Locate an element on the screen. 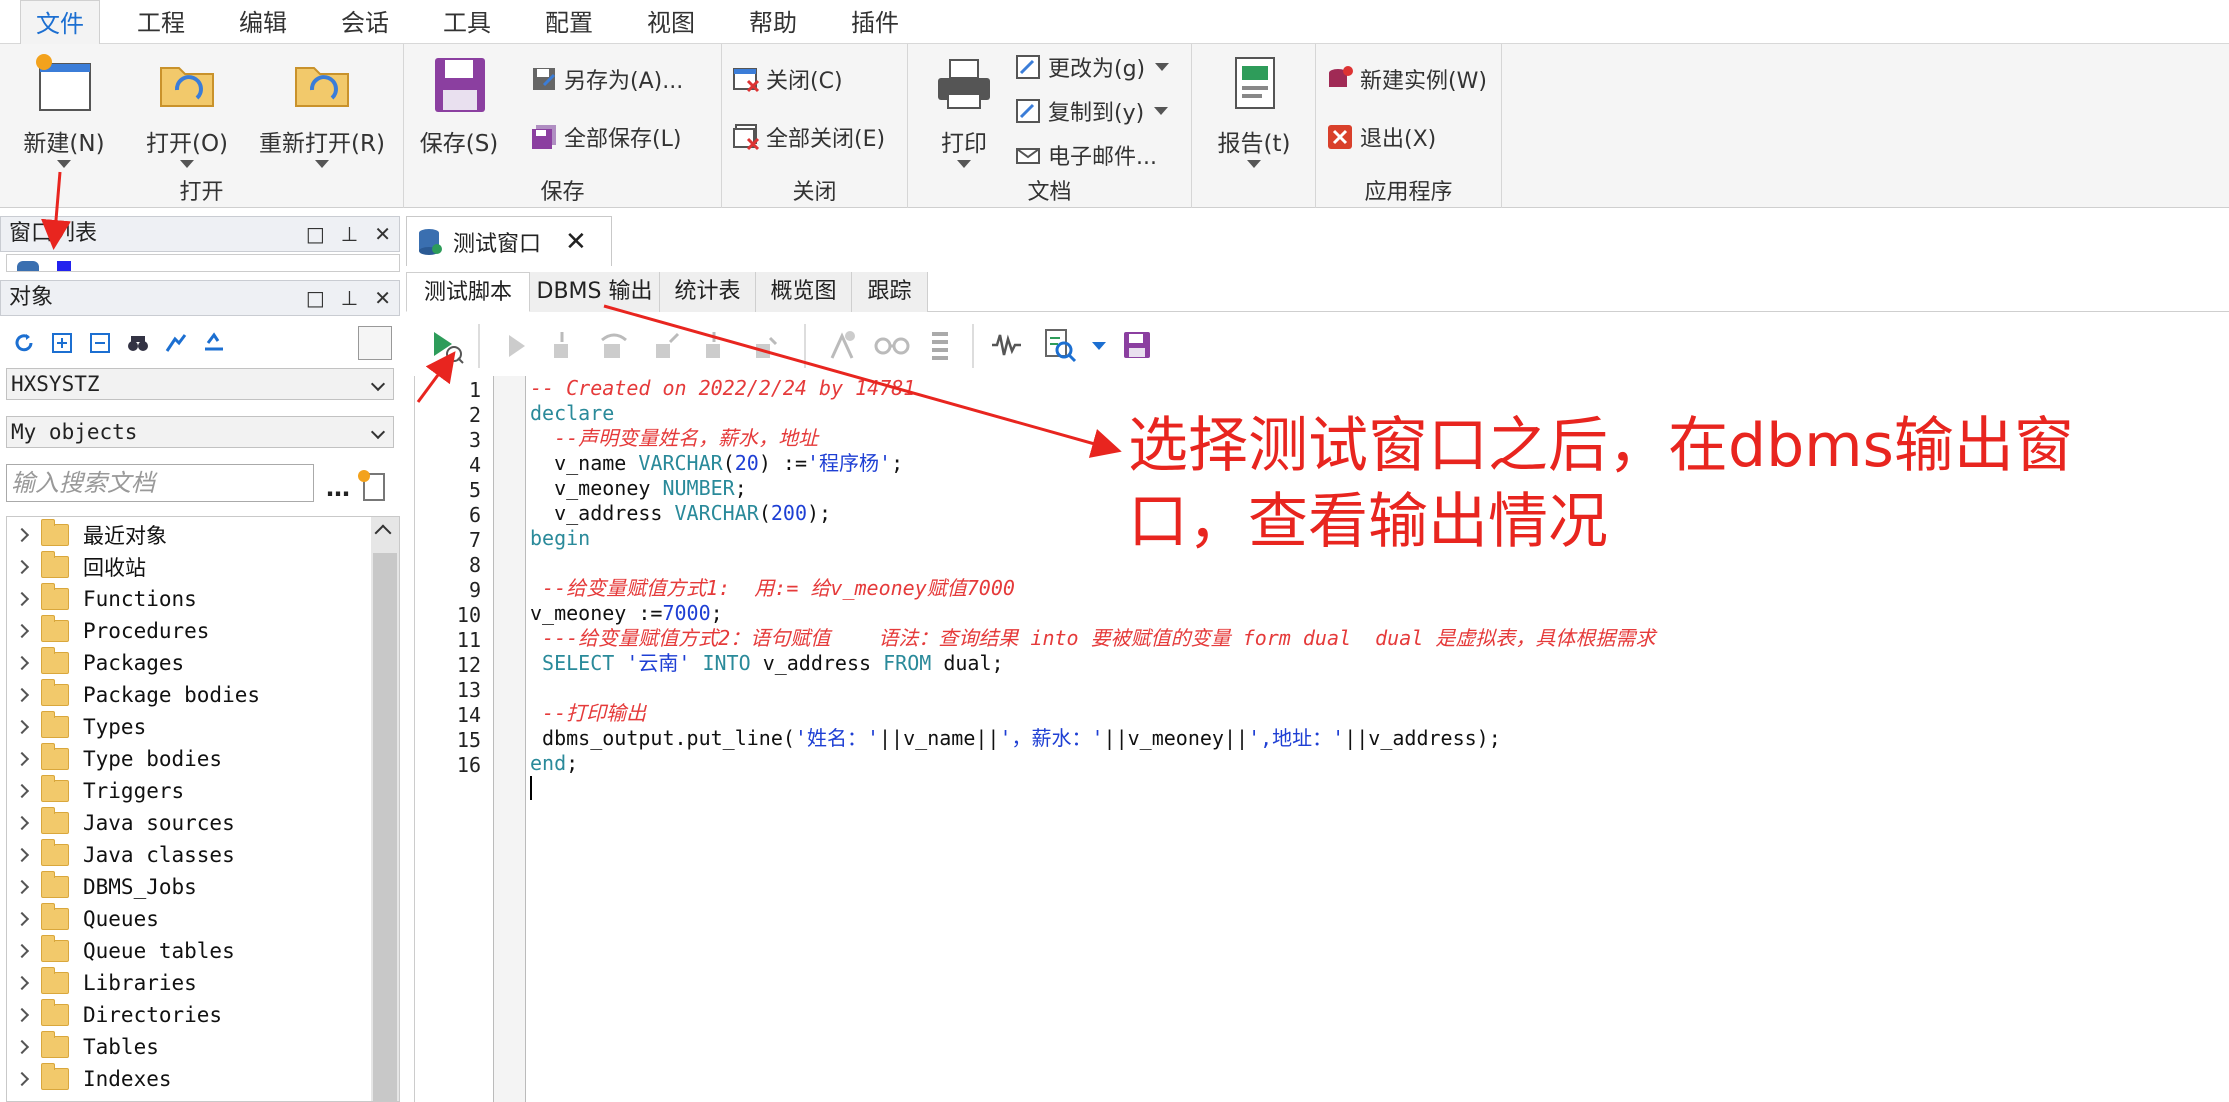  new-dropdown-caret is located at coordinates (64, 164).